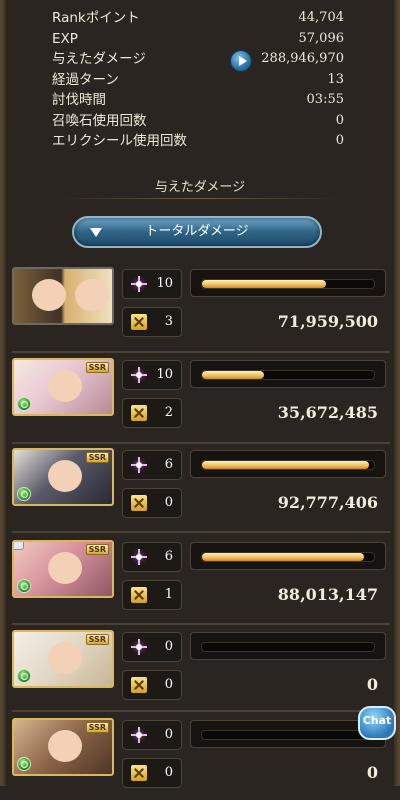  Describe the element at coordinates (201, 581) in the screenshot. I see `player-row: SSR 6 1 88,013,147` at that location.